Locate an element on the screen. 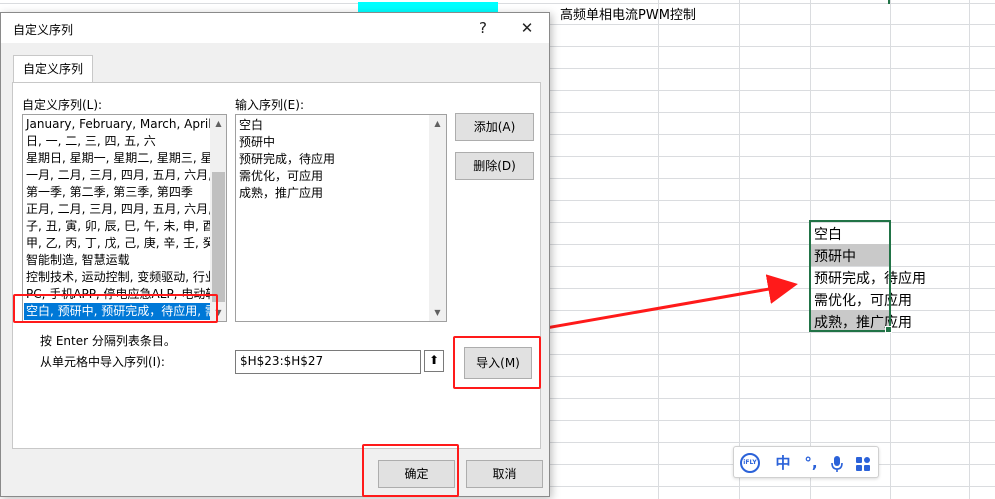 The width and height of the screenshot is (995, 499). input-entry: 空白 is located at coordinates (251, 125).